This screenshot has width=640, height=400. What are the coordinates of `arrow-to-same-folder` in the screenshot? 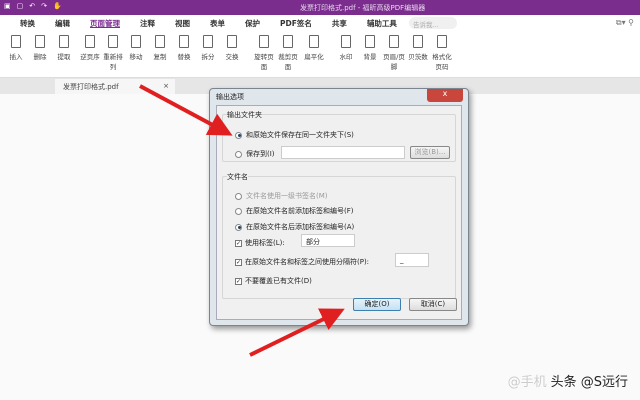 It's located at (186, 110).